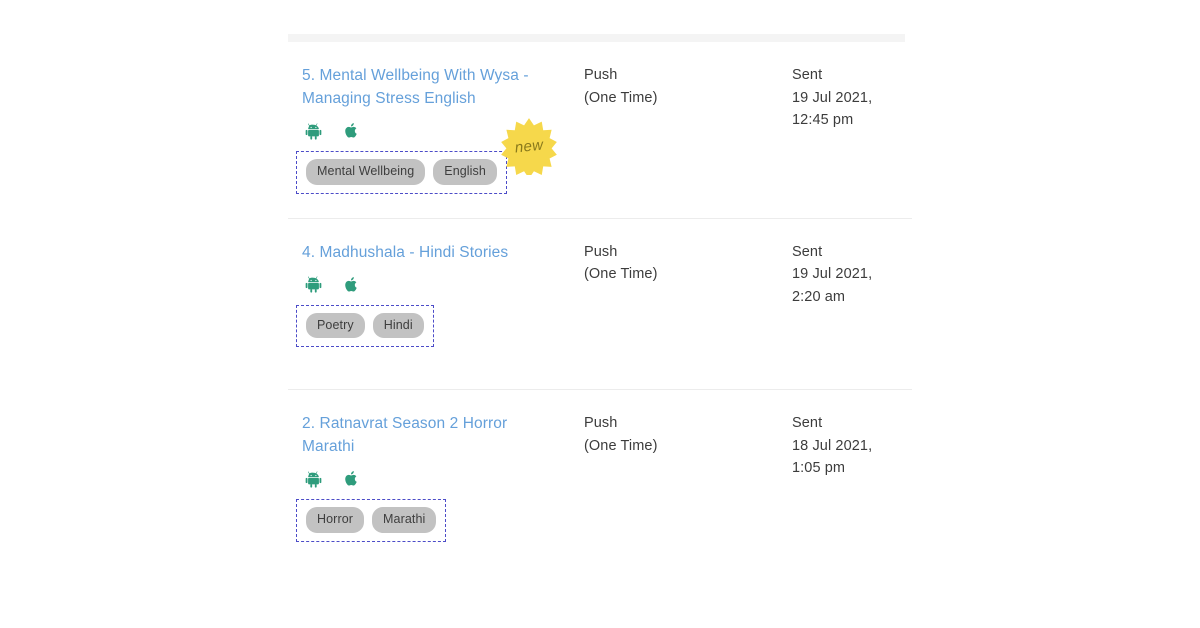 This screenshot has height=628, width=1200. Describe the element at coordinates (596, 38) in the screenshot. I see `table-header-band` at that location.